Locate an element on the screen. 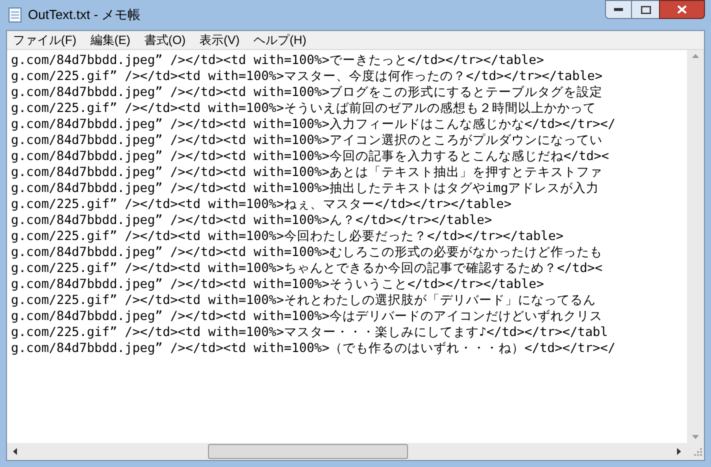 Image resolution: width=711 pixels, height=467 pixels. scroll-right-icon is located at coordinates (679, 451).